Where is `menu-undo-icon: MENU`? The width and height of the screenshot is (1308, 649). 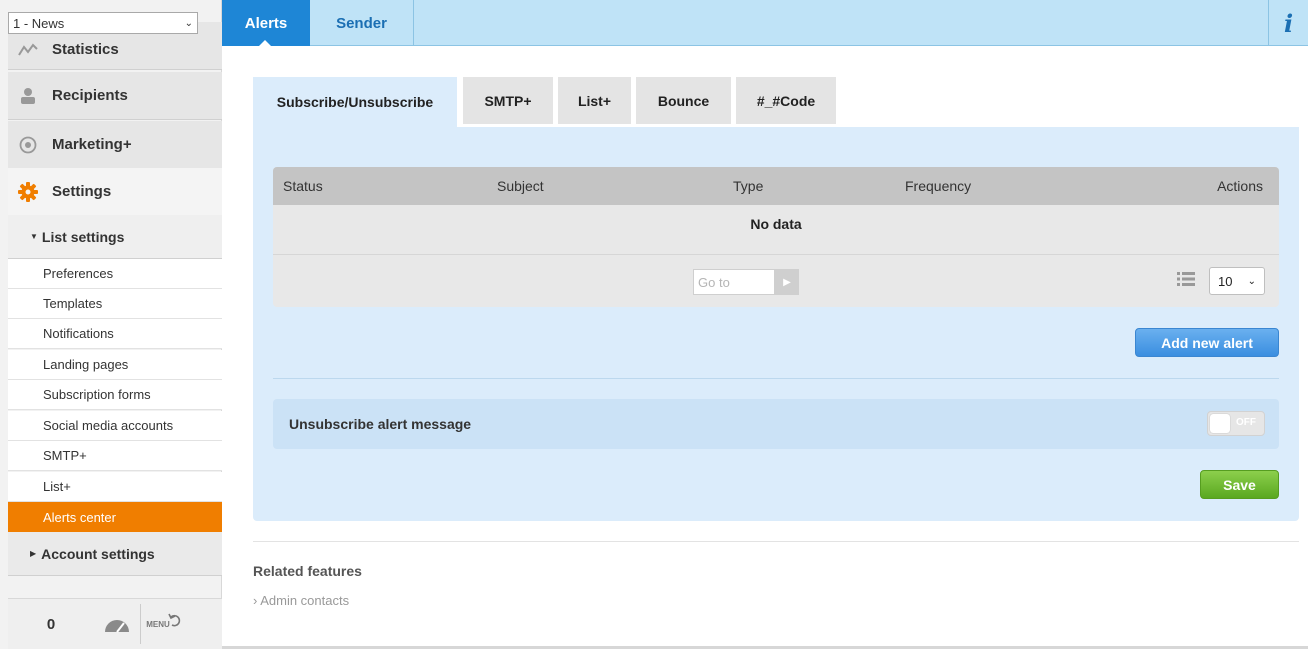 menu-undo-icon: MENU is located at coordinates (164, 624).